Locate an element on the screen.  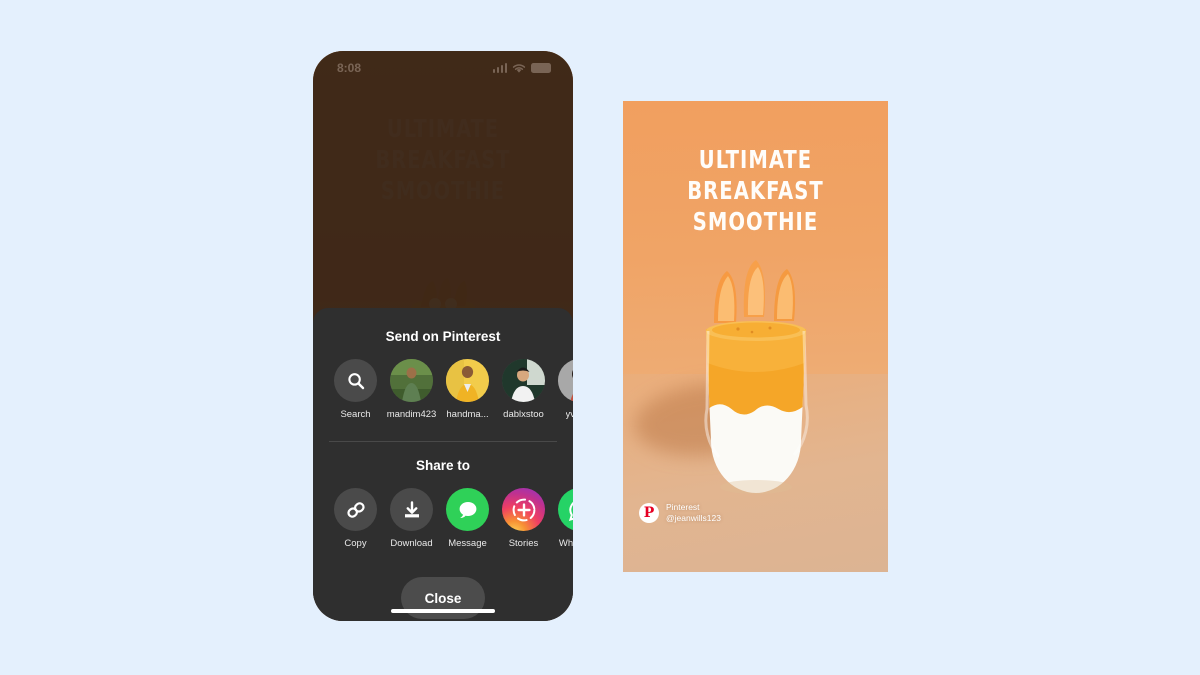
copy-link-button is located at coordinates (355, 509).